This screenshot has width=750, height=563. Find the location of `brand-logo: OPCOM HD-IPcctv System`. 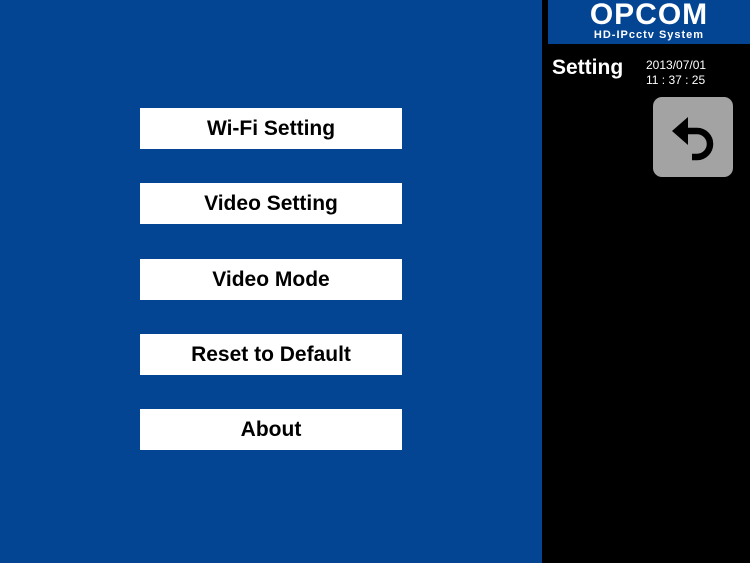

brand-logo: OPCOM HD-IPcctv System is located at coordinates (649, 22).